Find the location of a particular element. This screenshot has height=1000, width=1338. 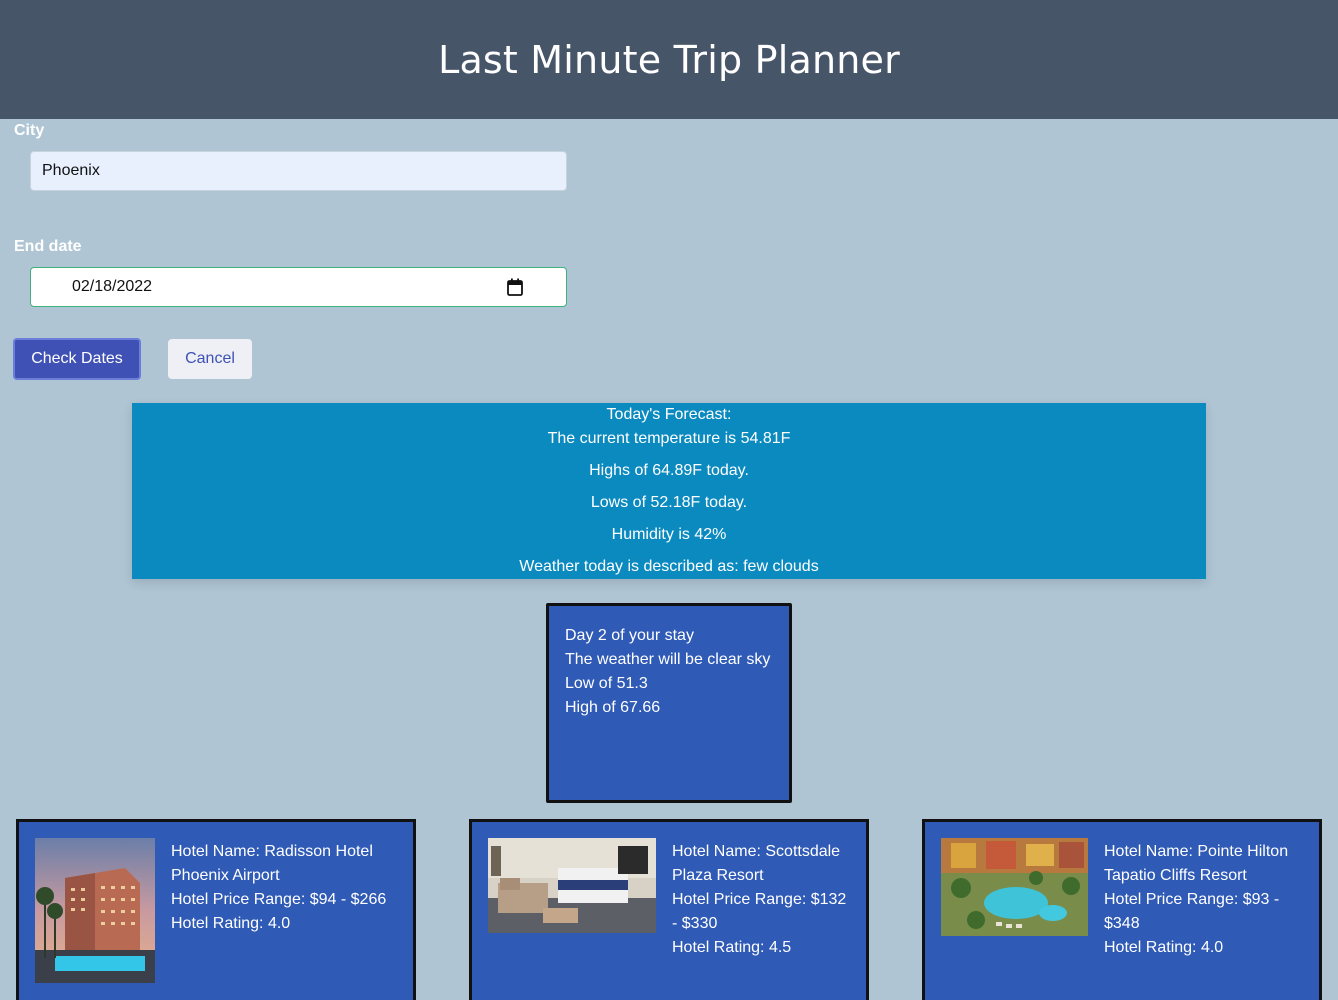

forecast-lows: Lows of 52.18F today. is located at coordinates (669, 502).